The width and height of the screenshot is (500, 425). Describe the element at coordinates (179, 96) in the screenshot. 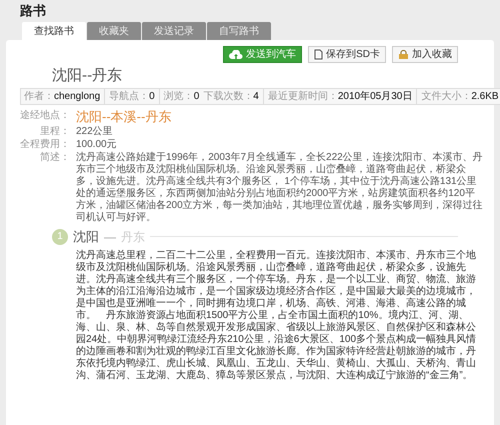

I see `info-label: 浏览：` at that location.